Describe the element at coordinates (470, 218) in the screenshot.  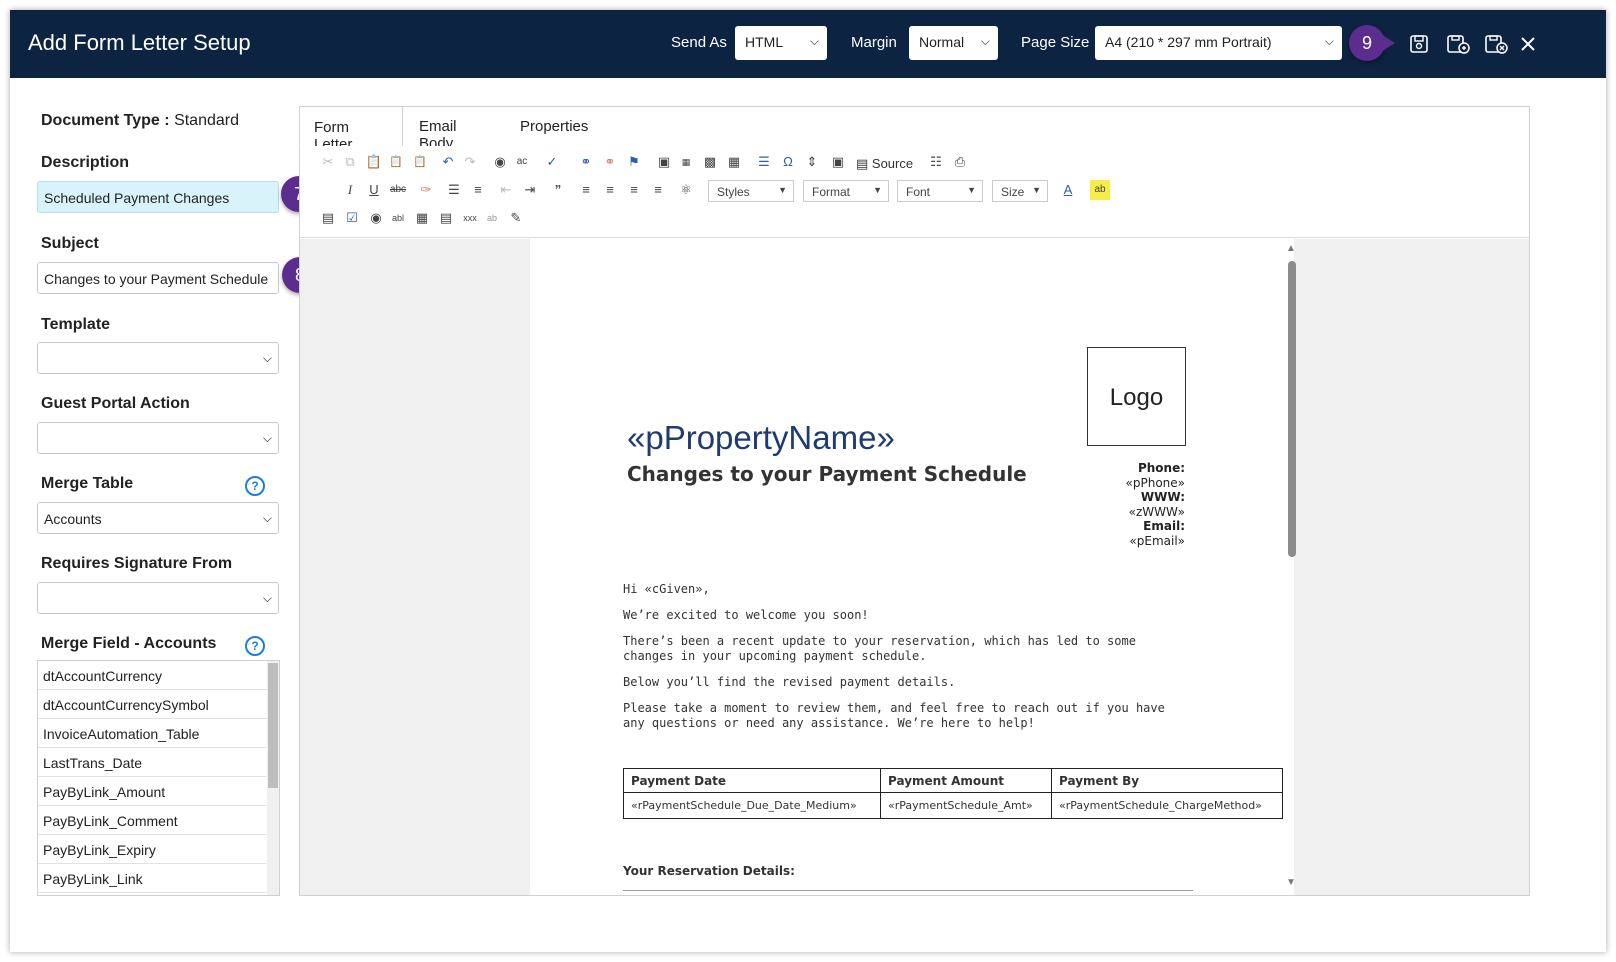
I see `button-icon: xxx` at that location.